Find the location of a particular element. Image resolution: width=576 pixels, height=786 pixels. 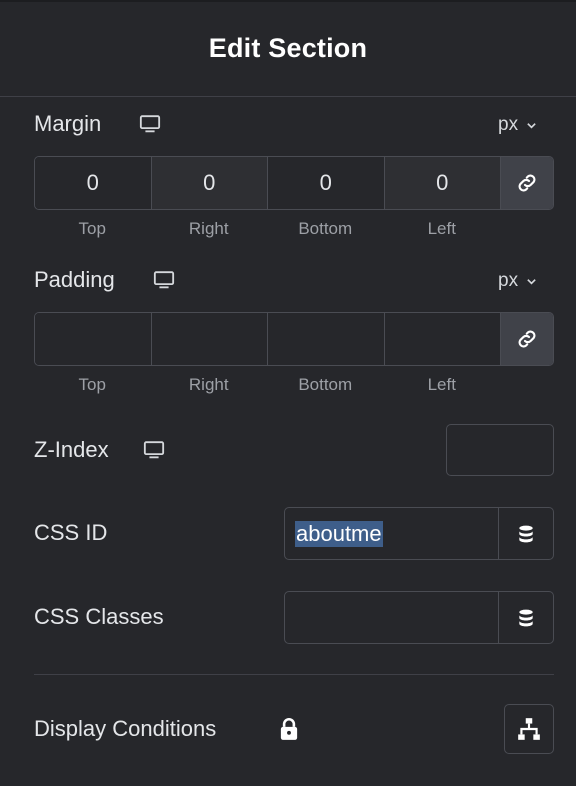

cssid-label: CSS ID is located at coordinates (71, 532).